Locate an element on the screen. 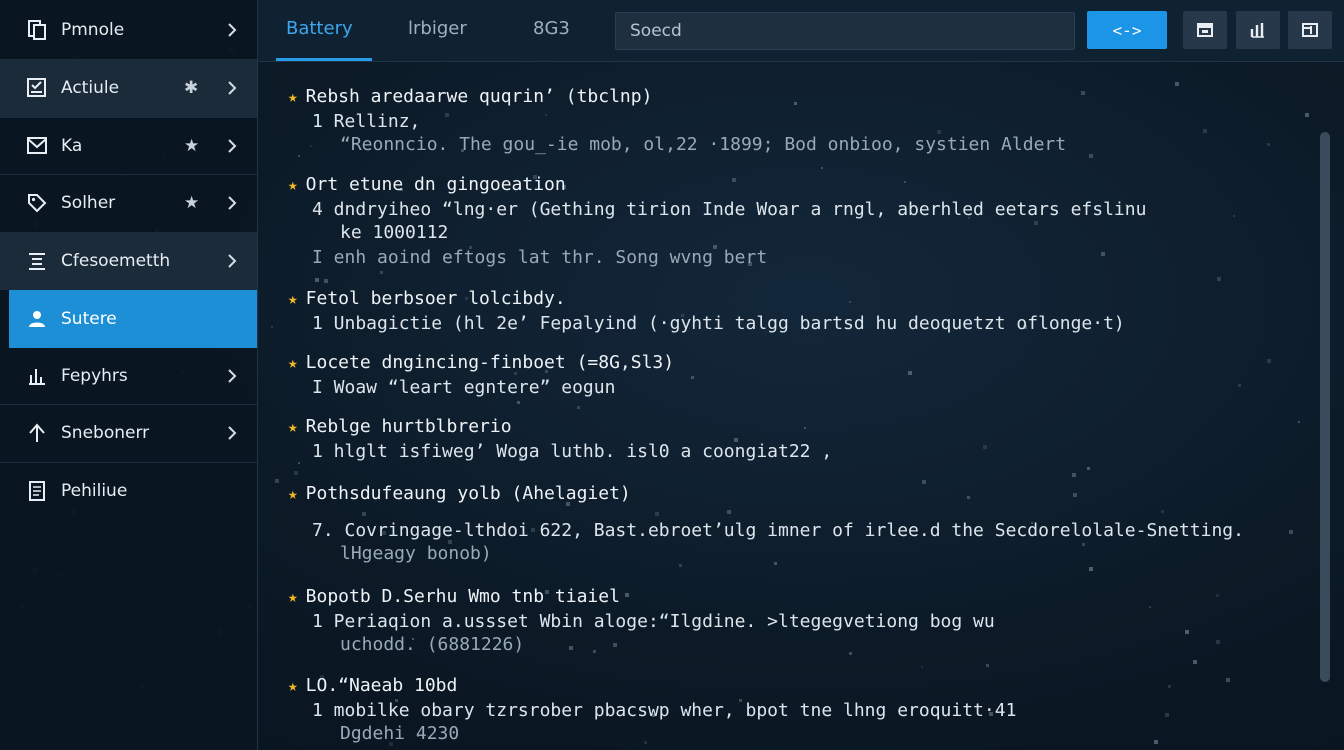 The width and height of the screenshot is (1344, 750). graph-icon is located at coordinates (1257, 30).